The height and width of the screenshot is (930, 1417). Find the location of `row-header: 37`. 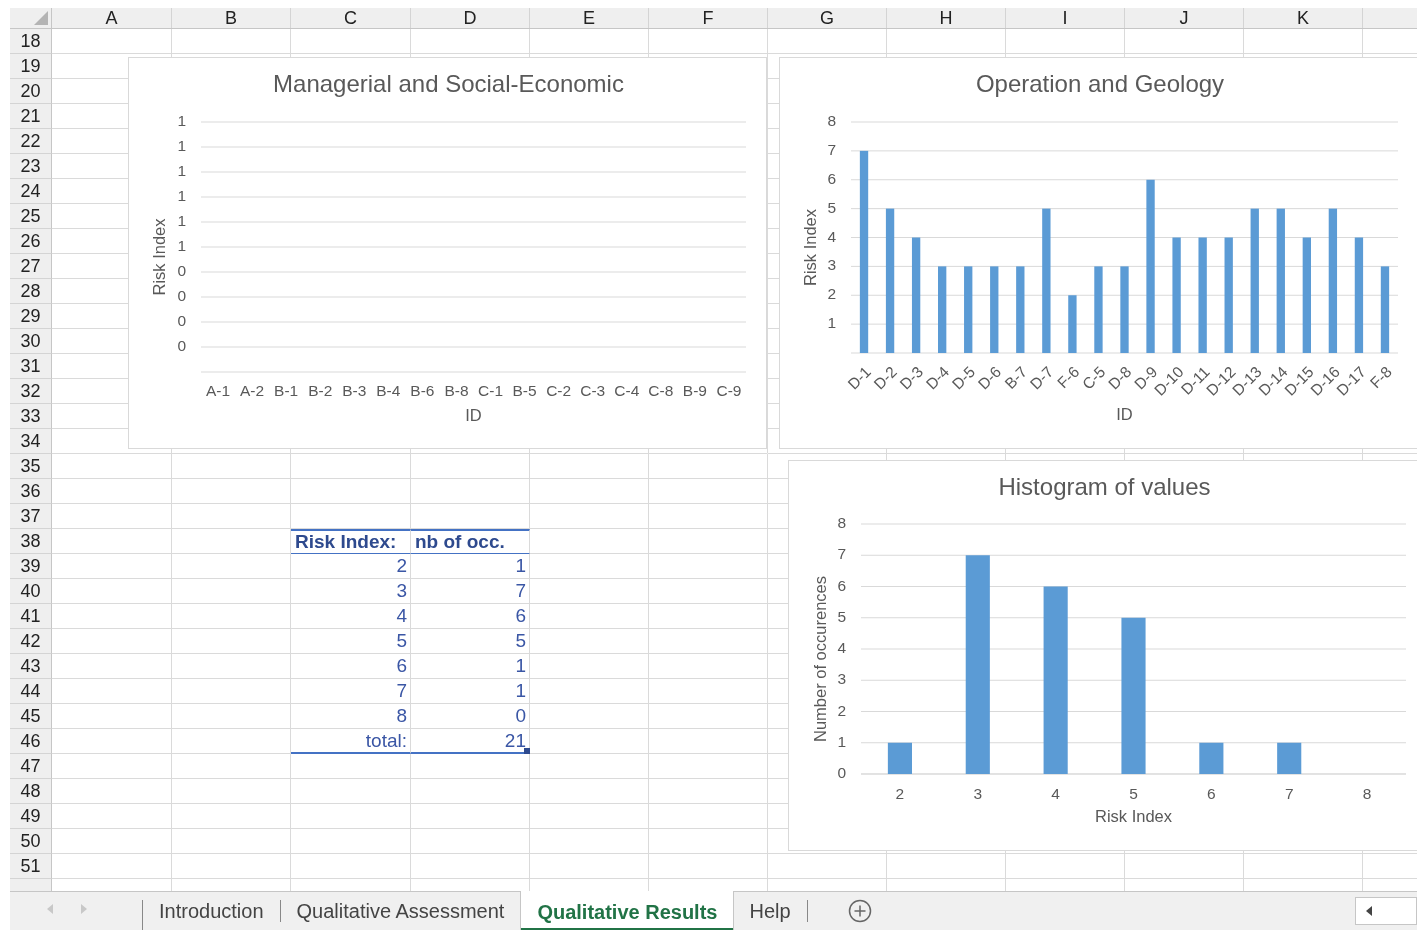

row-header: 37 is located at coordinates (31, 516).